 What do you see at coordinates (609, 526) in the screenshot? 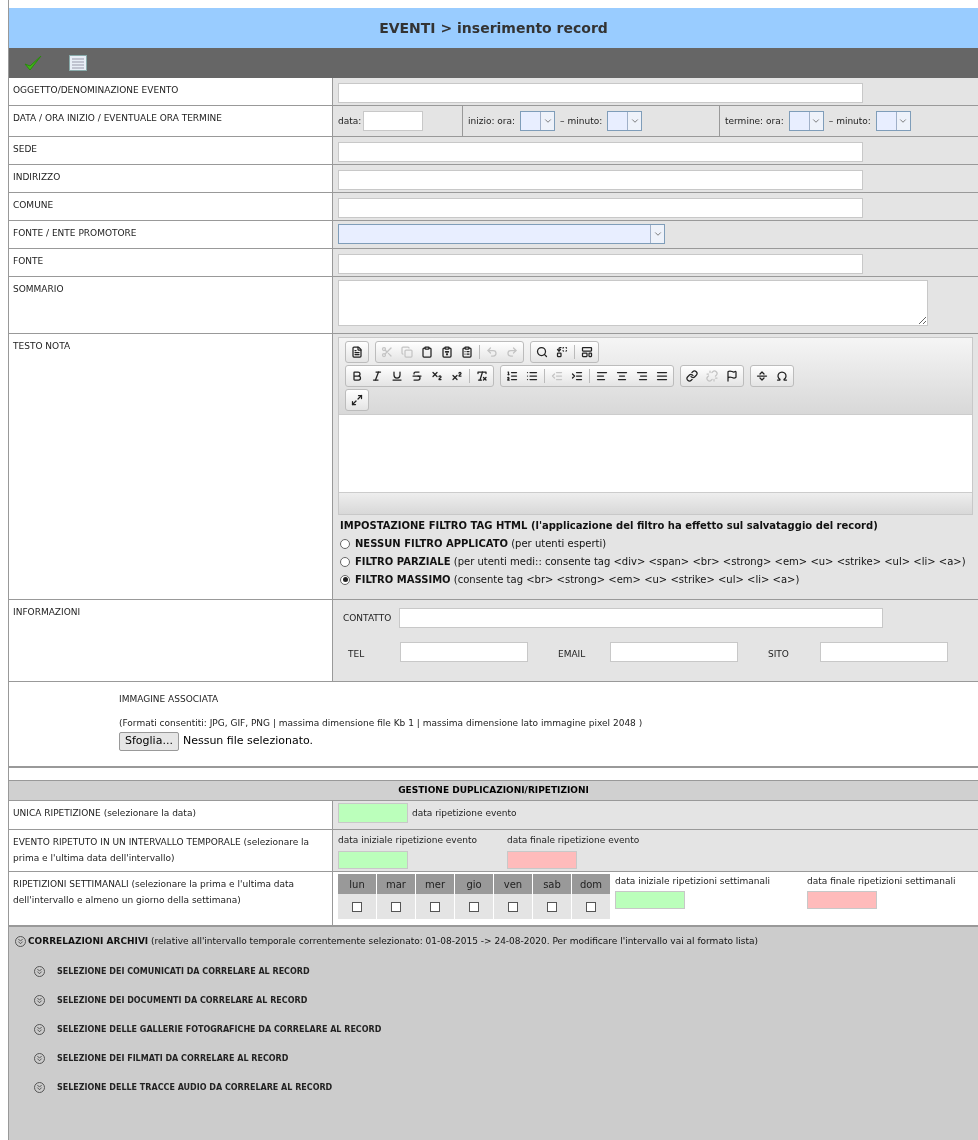
I see `filter-title: IMPOSTAZIONE FILTRO TAG HTML (l'applicazione del filtro ha effetto sul salvataggio del record)` at bounding box center [609, 526].